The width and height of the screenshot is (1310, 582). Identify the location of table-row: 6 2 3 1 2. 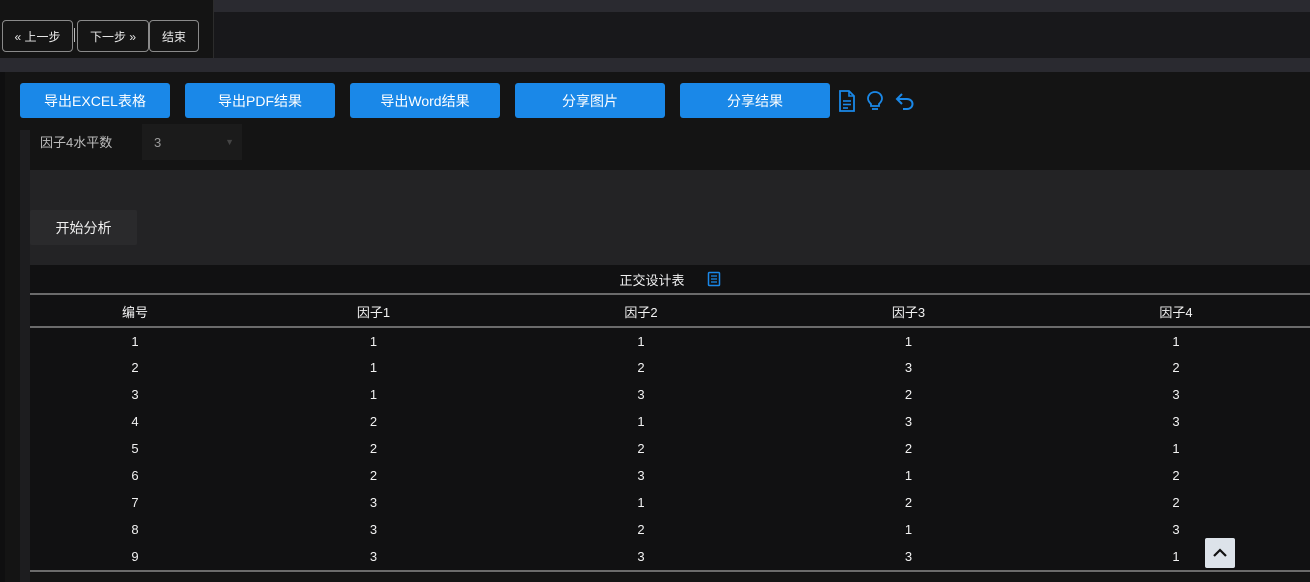
(670, 475).